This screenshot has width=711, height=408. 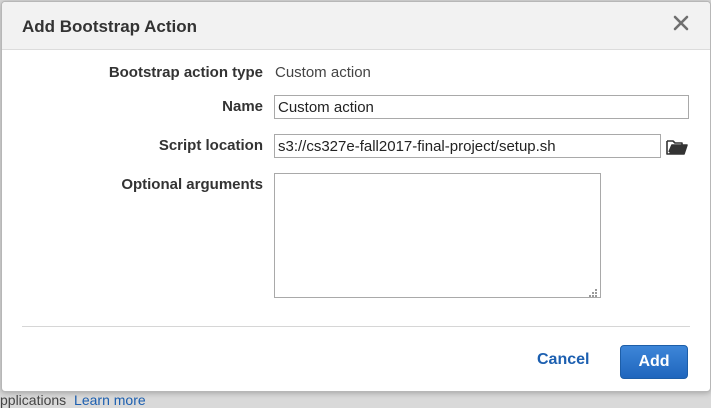 What do you see at coordinates (467, 146) in the screenshot?
I see `script-location-input` at bounding box center [467, 146].